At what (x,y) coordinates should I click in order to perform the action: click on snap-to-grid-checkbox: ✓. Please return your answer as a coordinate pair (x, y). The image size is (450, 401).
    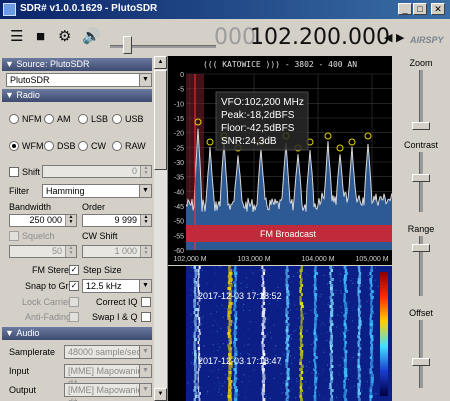
    Looking at the image, I should click on (74, 286).